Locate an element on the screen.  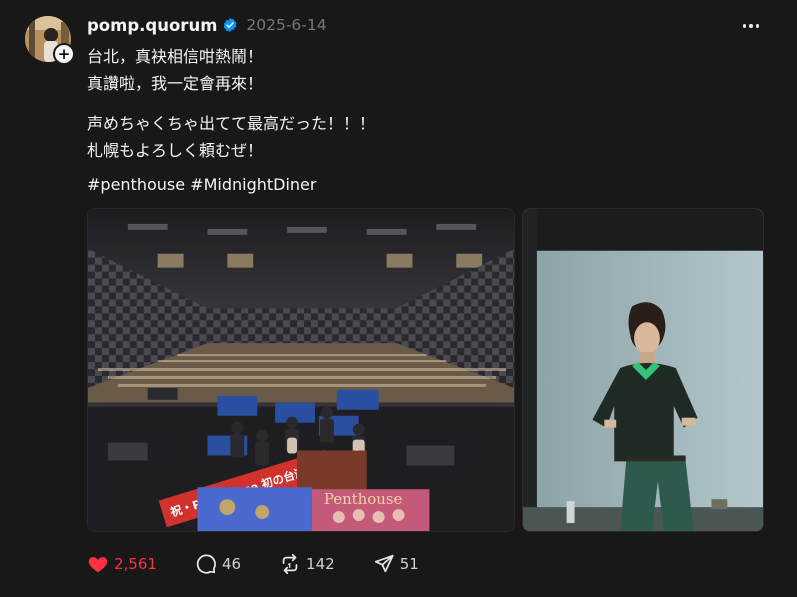
comment-count: 46 is located at coordinates (231, 564).